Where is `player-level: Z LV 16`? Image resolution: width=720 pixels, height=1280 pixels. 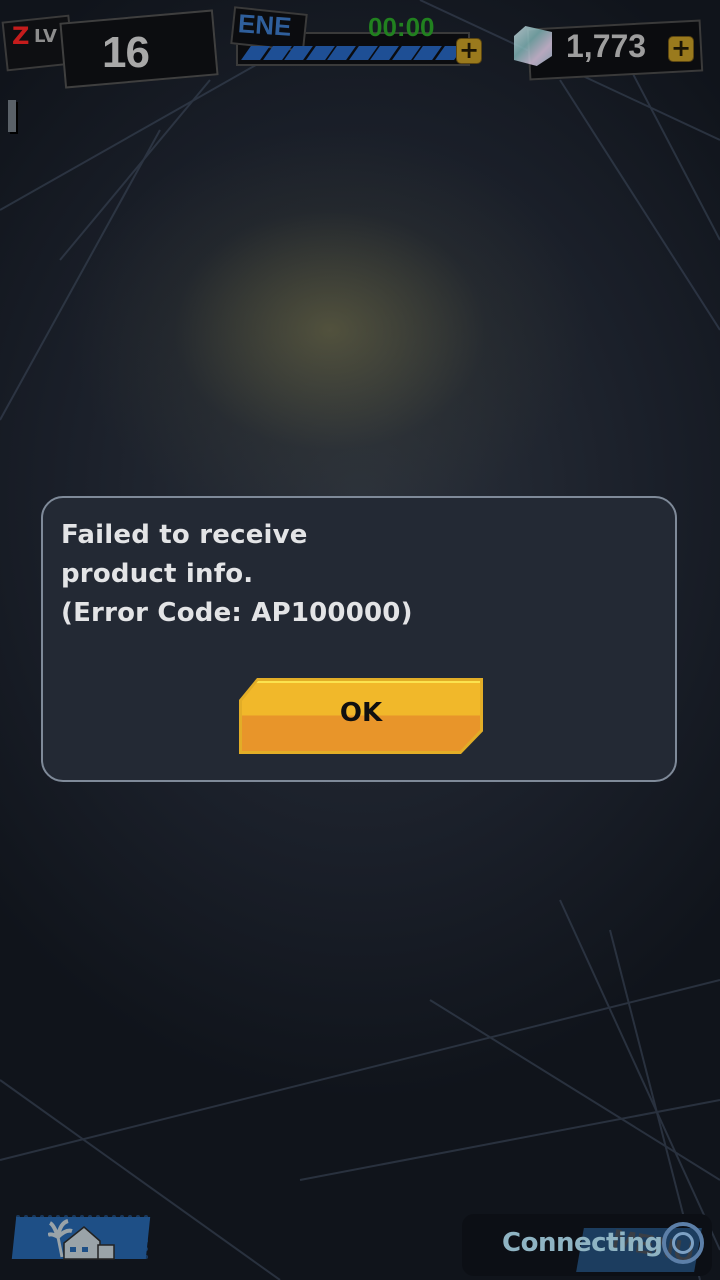
player-level: Z LV 16 is located at coordinates (110, 49).